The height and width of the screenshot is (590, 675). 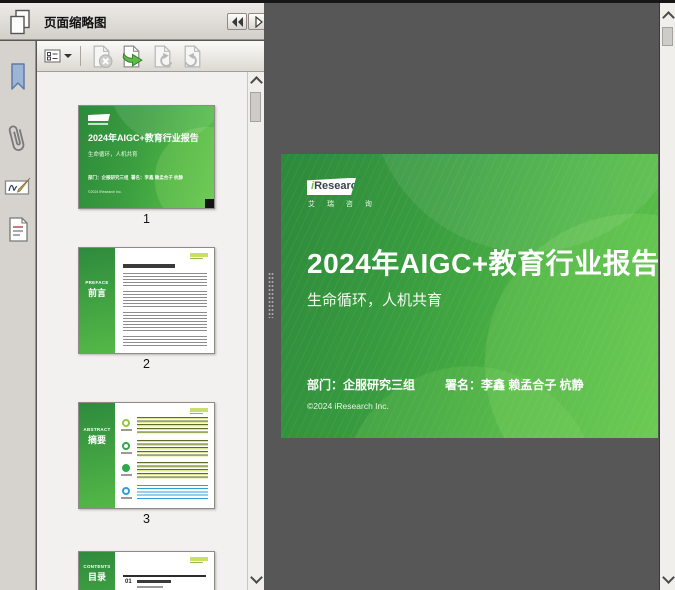 What do you see at coordinates (108, 177) in the screenshot?
I see `mini-dept-line: 部门：企服研究三组` at bounding box center [108, 177].